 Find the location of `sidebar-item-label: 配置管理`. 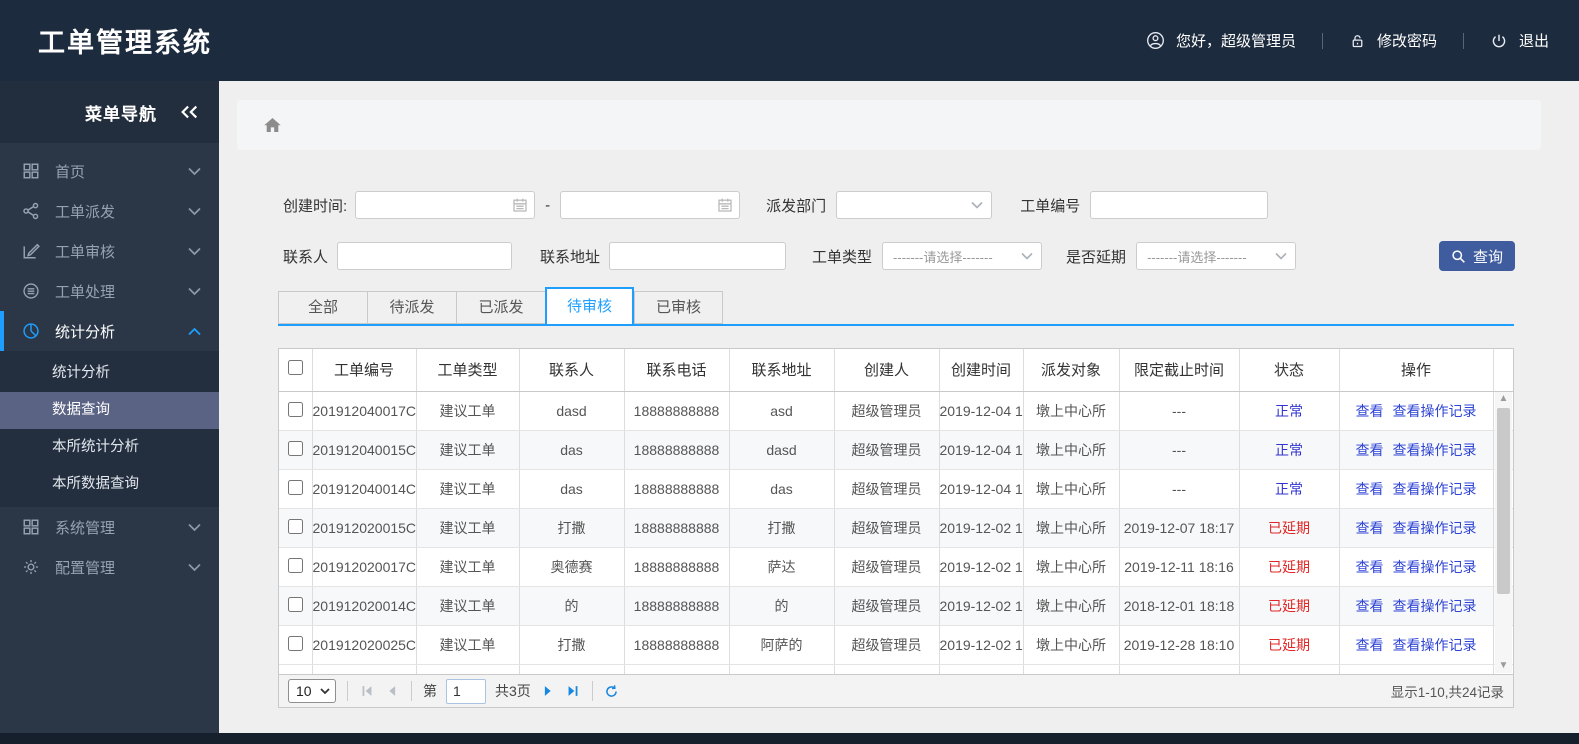

sidebar-item-label: 配置管理 is located at coordinates (85, 568).